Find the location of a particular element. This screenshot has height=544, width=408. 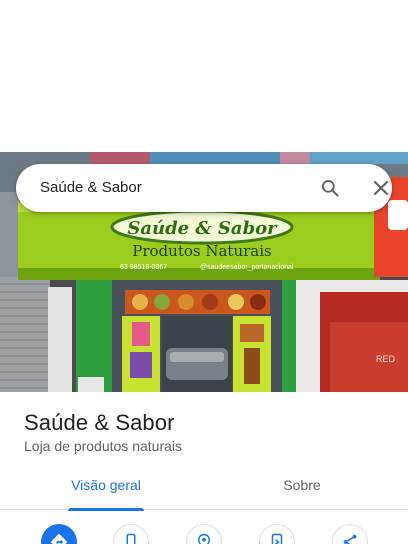

close-icon is located at coordinates (381, 188).